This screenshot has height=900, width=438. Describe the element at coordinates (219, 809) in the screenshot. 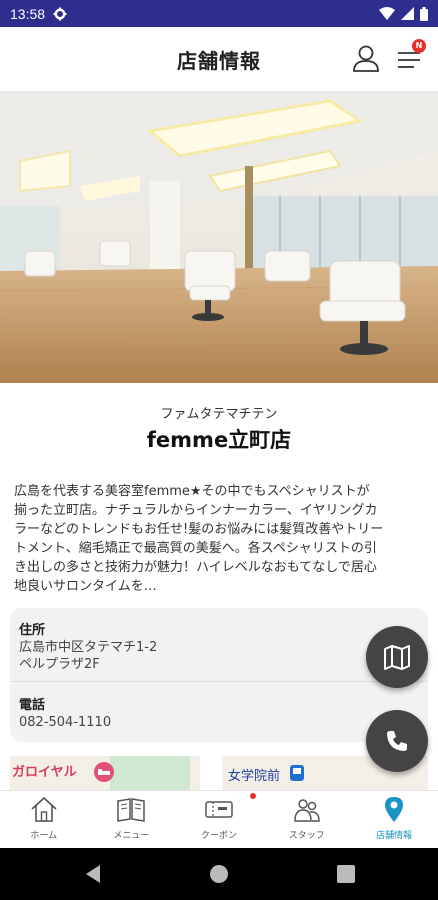

I see `coupon-icon` at that location.